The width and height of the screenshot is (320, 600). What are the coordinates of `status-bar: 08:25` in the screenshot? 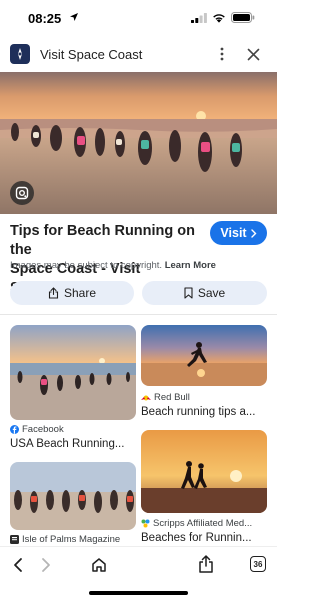 It's located at (138, 19).